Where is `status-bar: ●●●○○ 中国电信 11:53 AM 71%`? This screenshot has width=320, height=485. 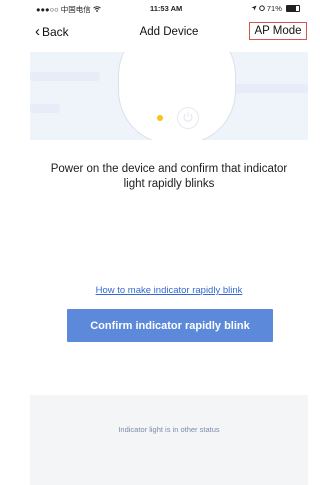
status-bar: ●●●○○ 中国电信 11:53 AM 71% is located at coordinates (169, 8).